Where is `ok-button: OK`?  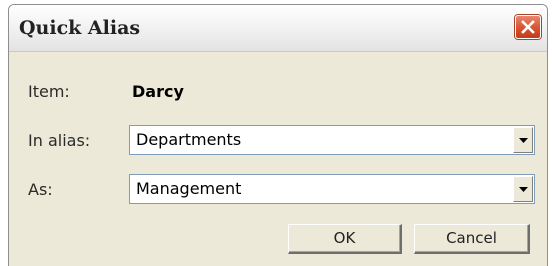
ok-button: OK is located at coordinates (345, 239).